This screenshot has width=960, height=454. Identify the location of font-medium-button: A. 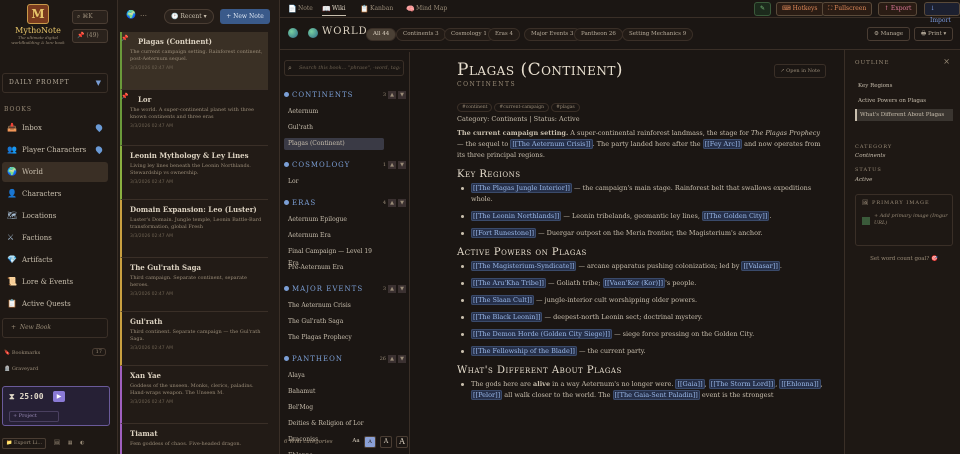
(386, 442).